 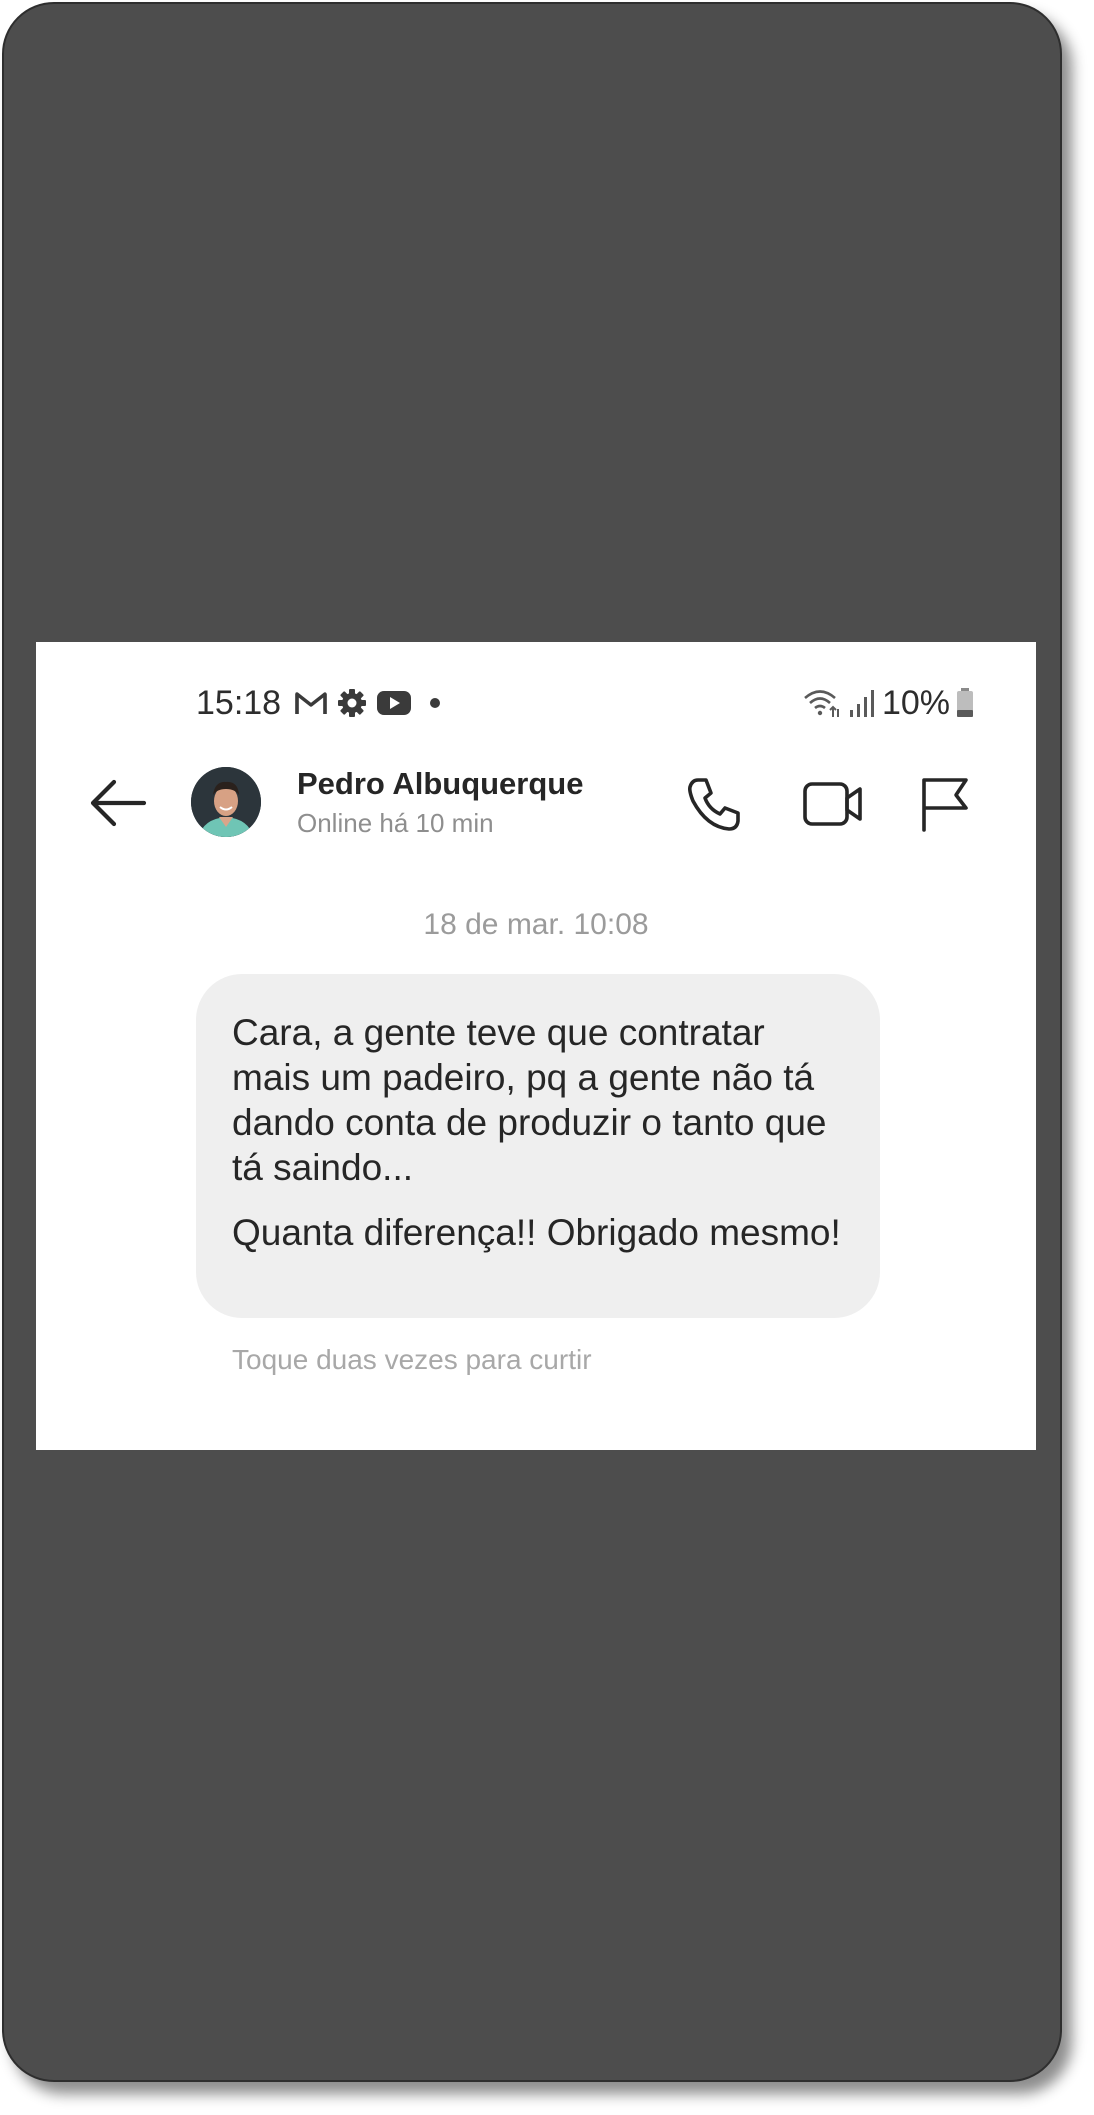 I want to click on contact-photo, so click(x=226, y=802).